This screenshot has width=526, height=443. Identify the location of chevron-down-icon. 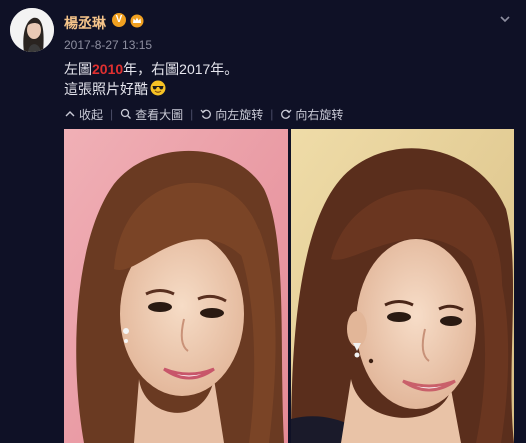
(505, 19).